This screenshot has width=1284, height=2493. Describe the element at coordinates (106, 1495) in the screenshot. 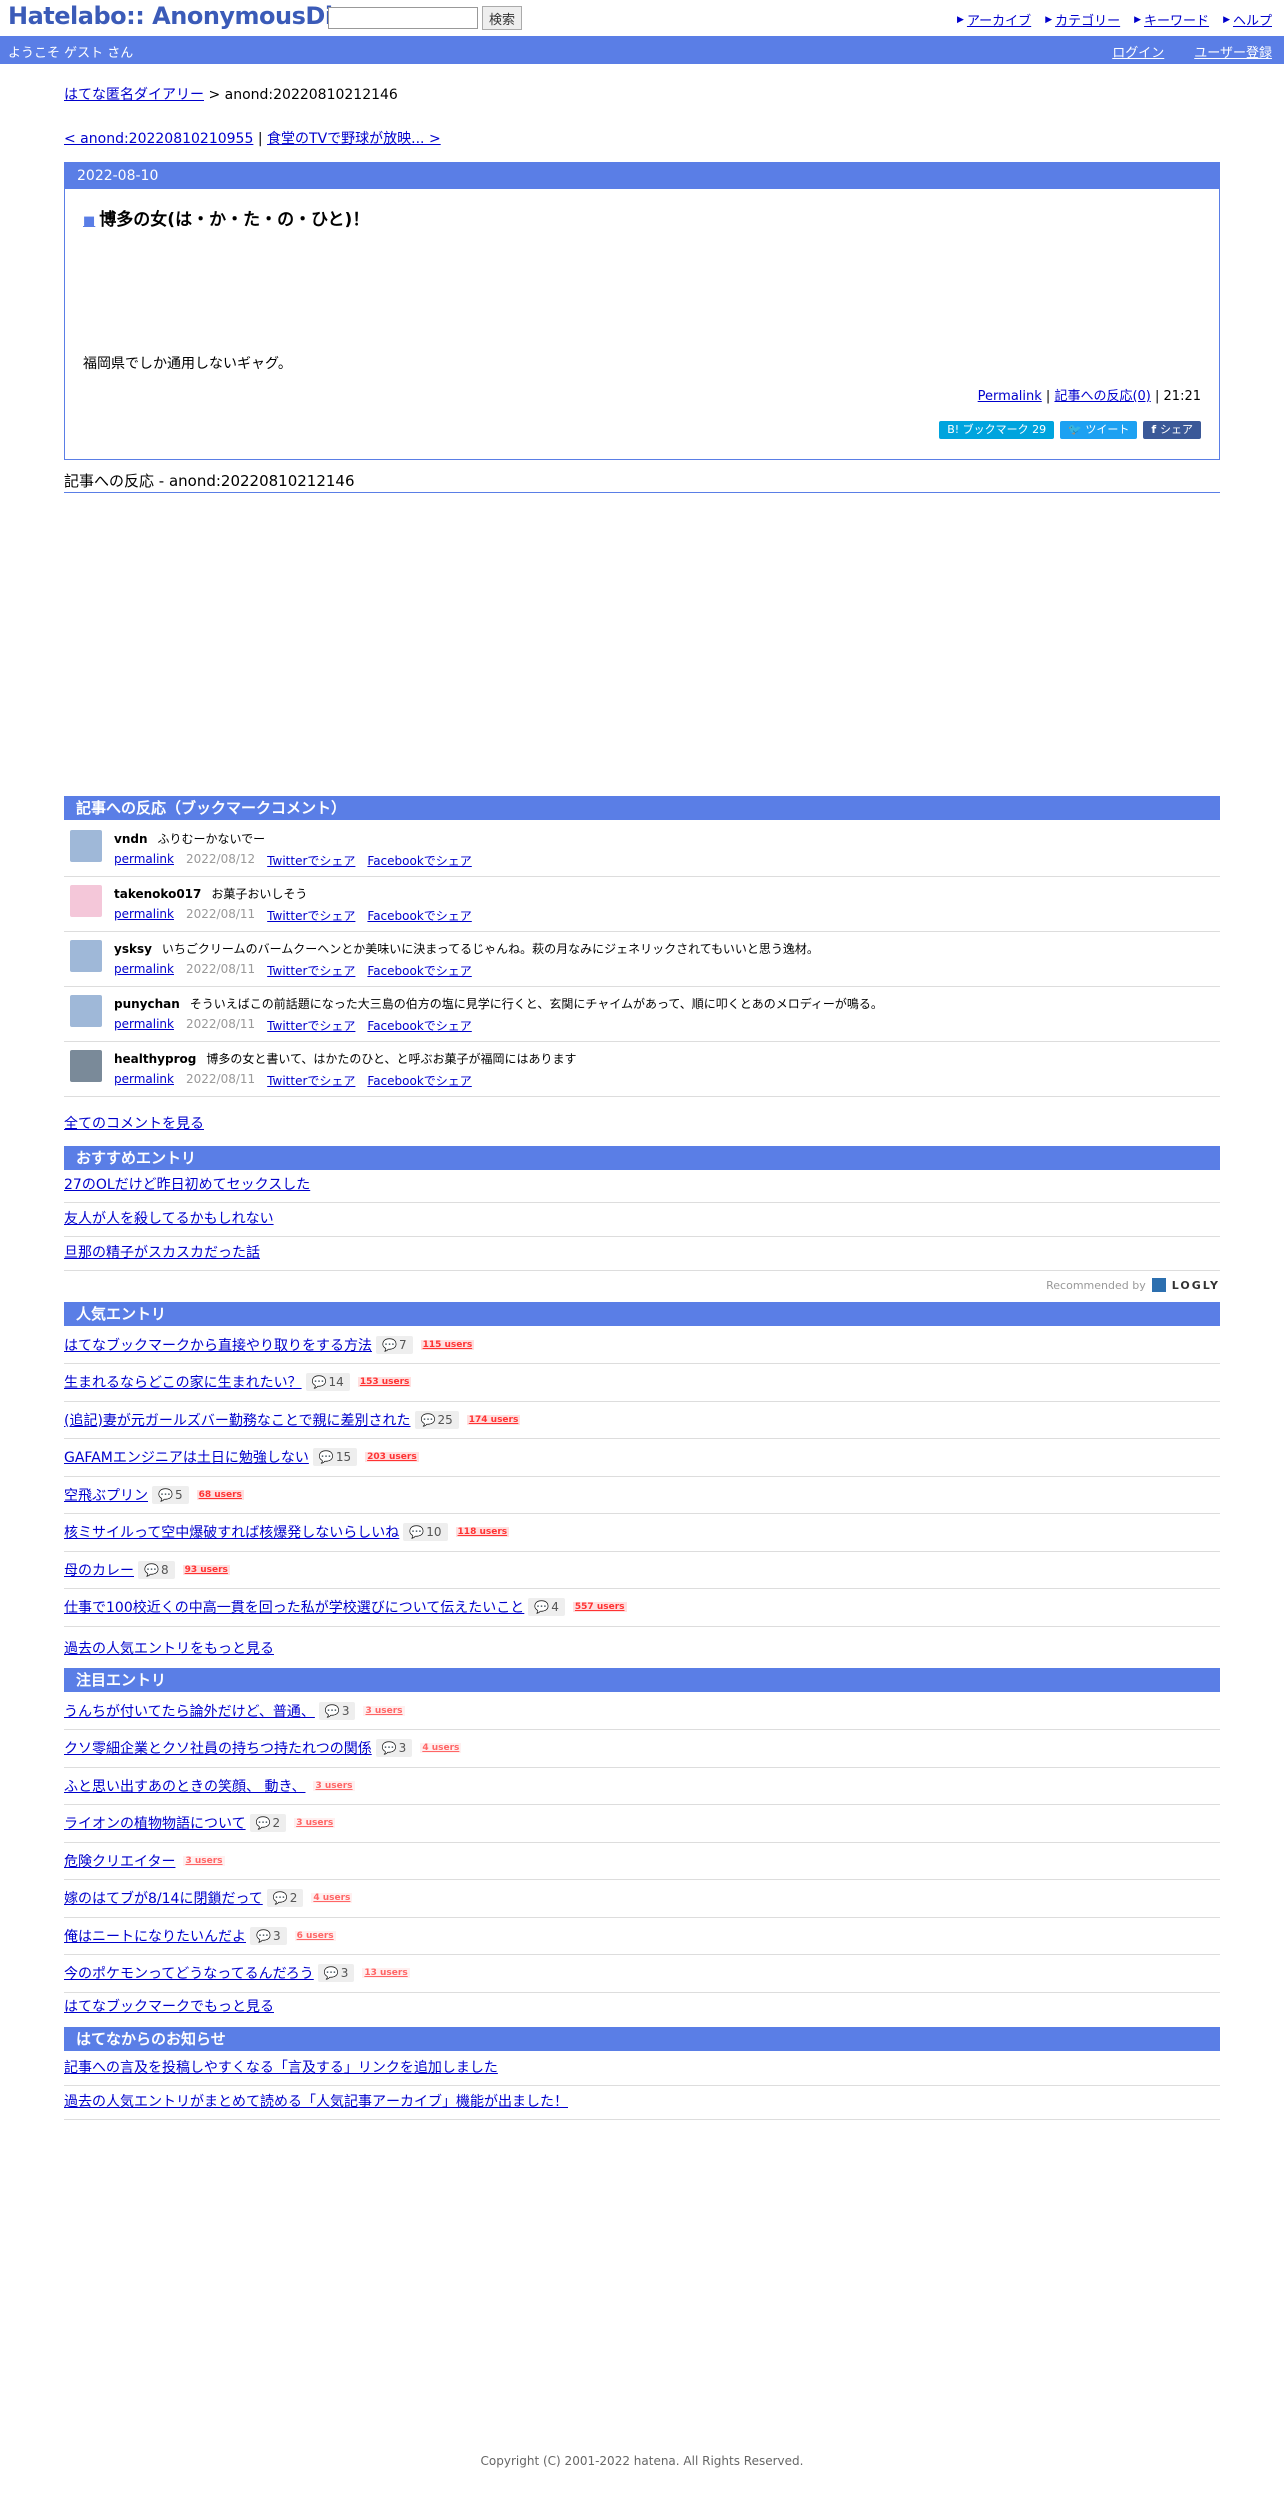

I see `entry-link: 空飛ぶプリン` at that location.